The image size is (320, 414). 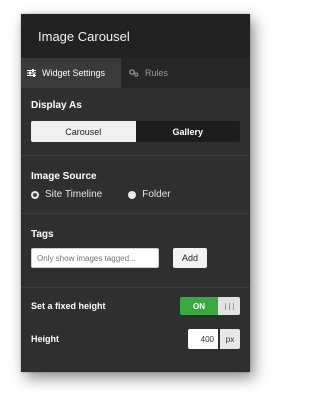 I want to click on height-label: Height, so click(x=45, y=339).